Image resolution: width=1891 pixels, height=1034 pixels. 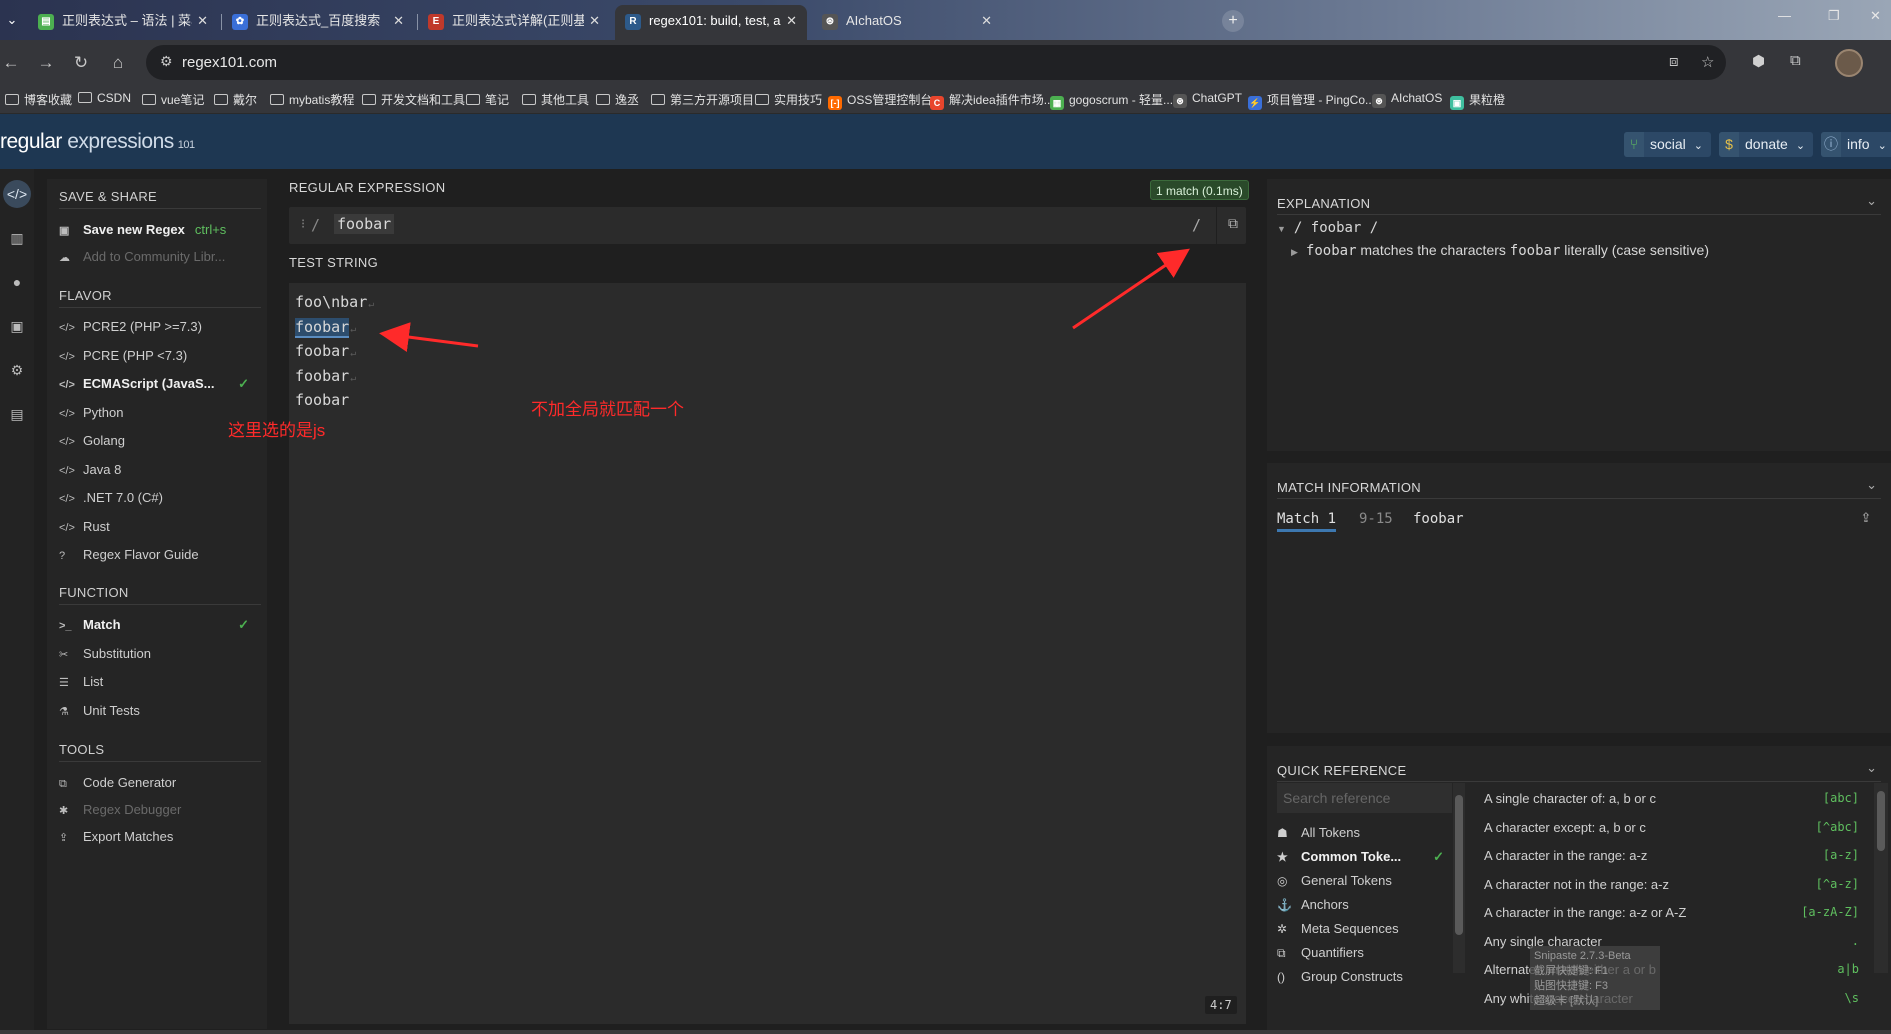 I want to click on snipaste-line: 超级卡 [默认], so click(x=1566, y=1001).